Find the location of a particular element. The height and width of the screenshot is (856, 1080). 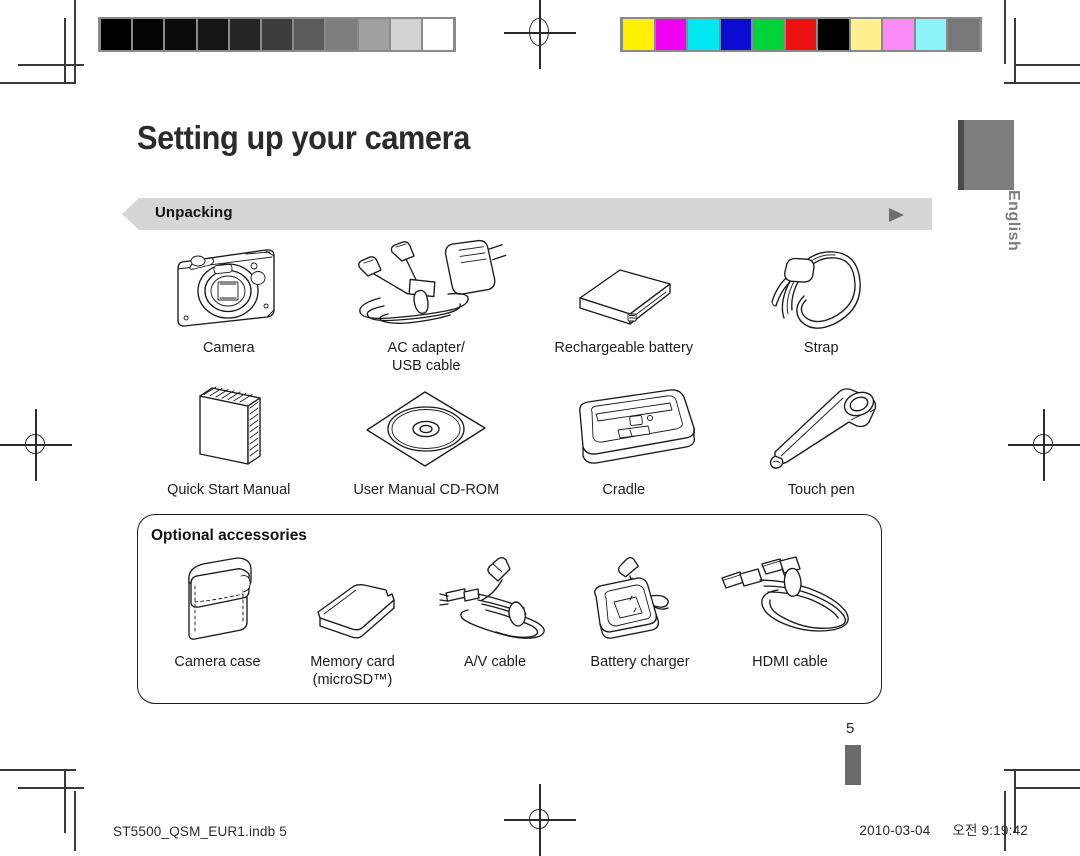

color-calibration-bar is located at coordinates (801, 34).